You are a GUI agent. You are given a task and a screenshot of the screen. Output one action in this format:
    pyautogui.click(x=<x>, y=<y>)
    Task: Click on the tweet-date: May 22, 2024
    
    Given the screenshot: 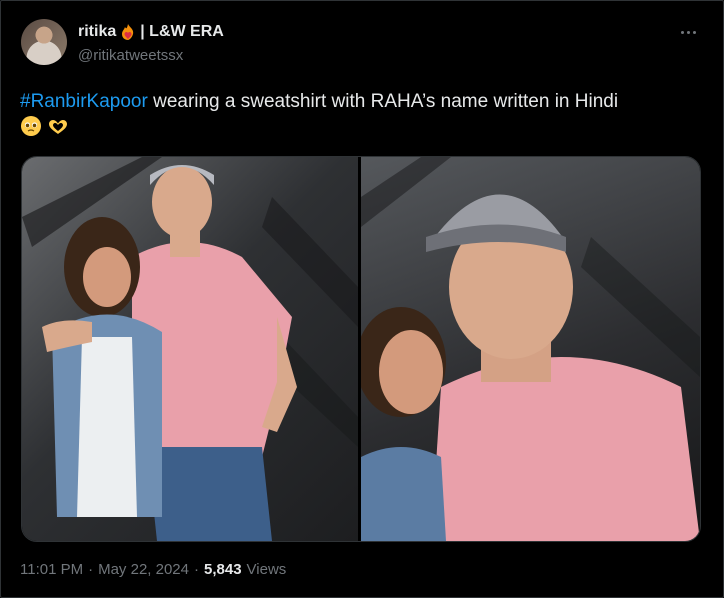 What is the action you would take?
    pyautogui.click(x=143, y=569)
    